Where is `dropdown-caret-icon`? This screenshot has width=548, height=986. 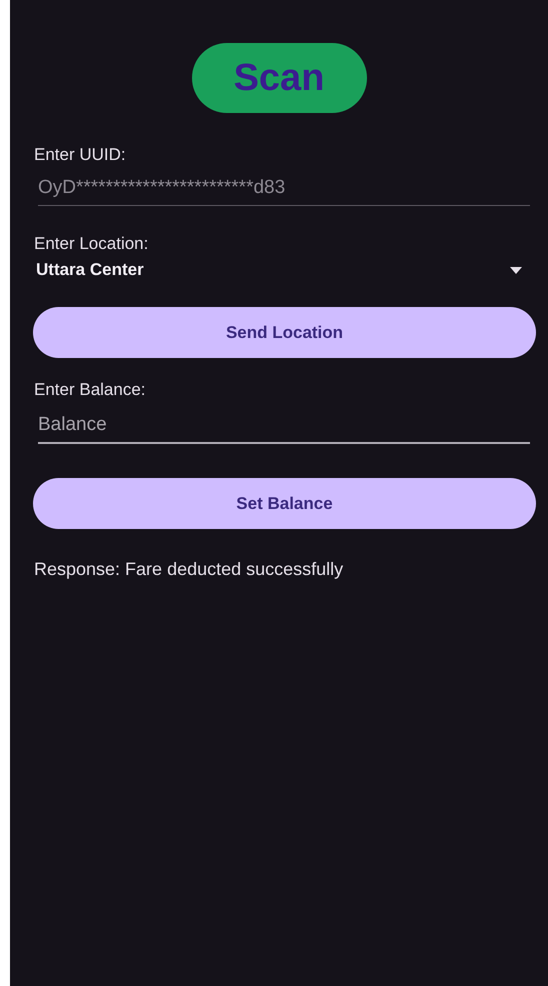 dropdown-caret-icon is located at coordinates (516, 270).